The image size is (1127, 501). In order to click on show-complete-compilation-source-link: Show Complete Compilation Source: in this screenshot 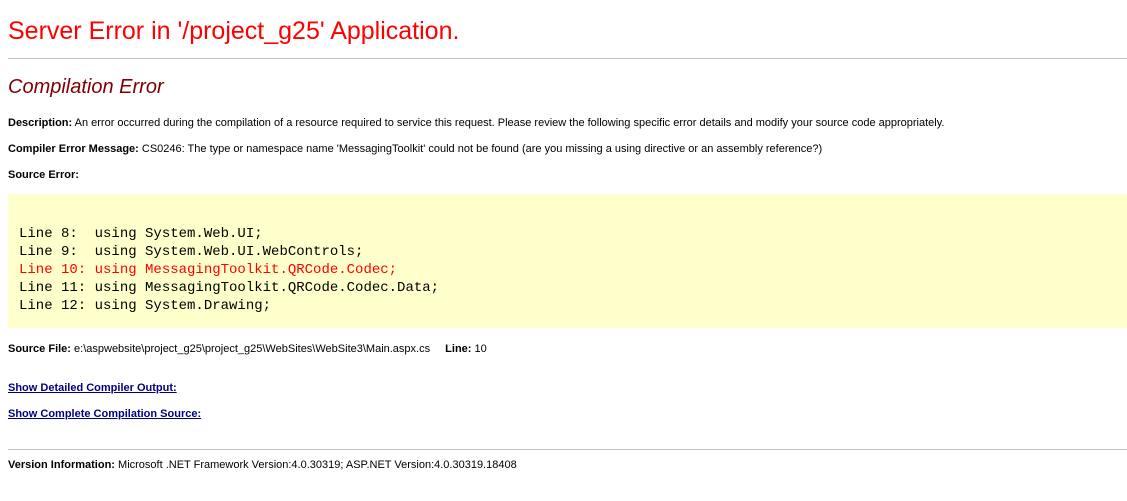, I will do `click(104, 414)`.